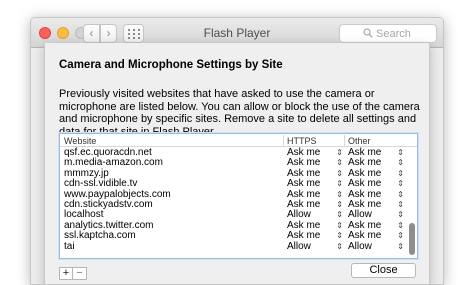 This screenshot has height=285, width=474. What do you see at coordinates (383, 270) in the screenshot?
I see `close-button: Close` at bounding box center [383, 270].